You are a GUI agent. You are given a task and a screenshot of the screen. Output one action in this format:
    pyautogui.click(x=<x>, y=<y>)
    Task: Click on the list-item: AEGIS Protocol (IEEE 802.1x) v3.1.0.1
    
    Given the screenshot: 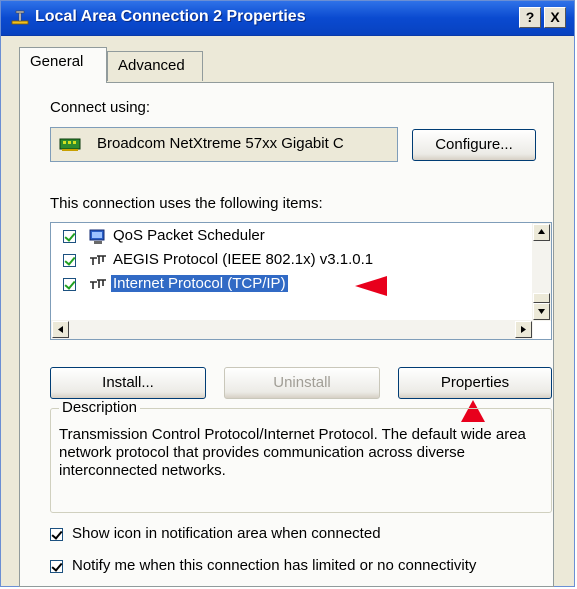 What is the action you would take?
    pyautogui.click(x=291, y=261)
    